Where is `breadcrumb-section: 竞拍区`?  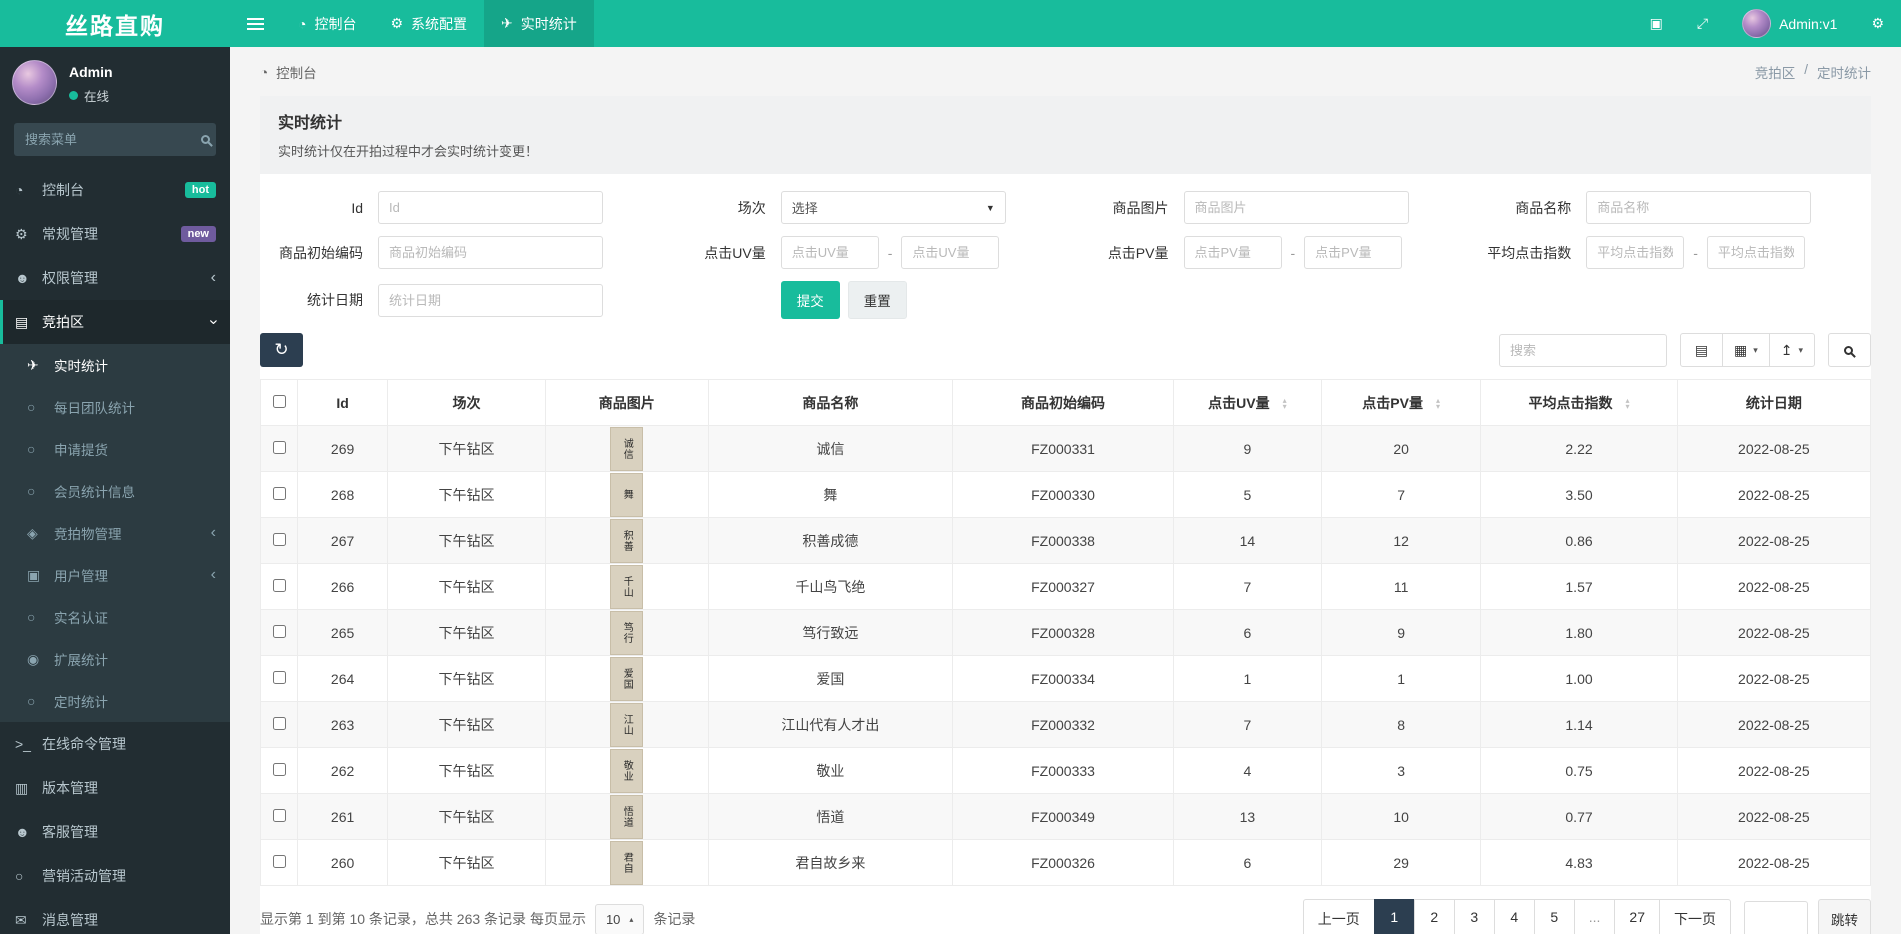 breadcrumb-section: 竞拍区 is located at coordinates (1775, 72).